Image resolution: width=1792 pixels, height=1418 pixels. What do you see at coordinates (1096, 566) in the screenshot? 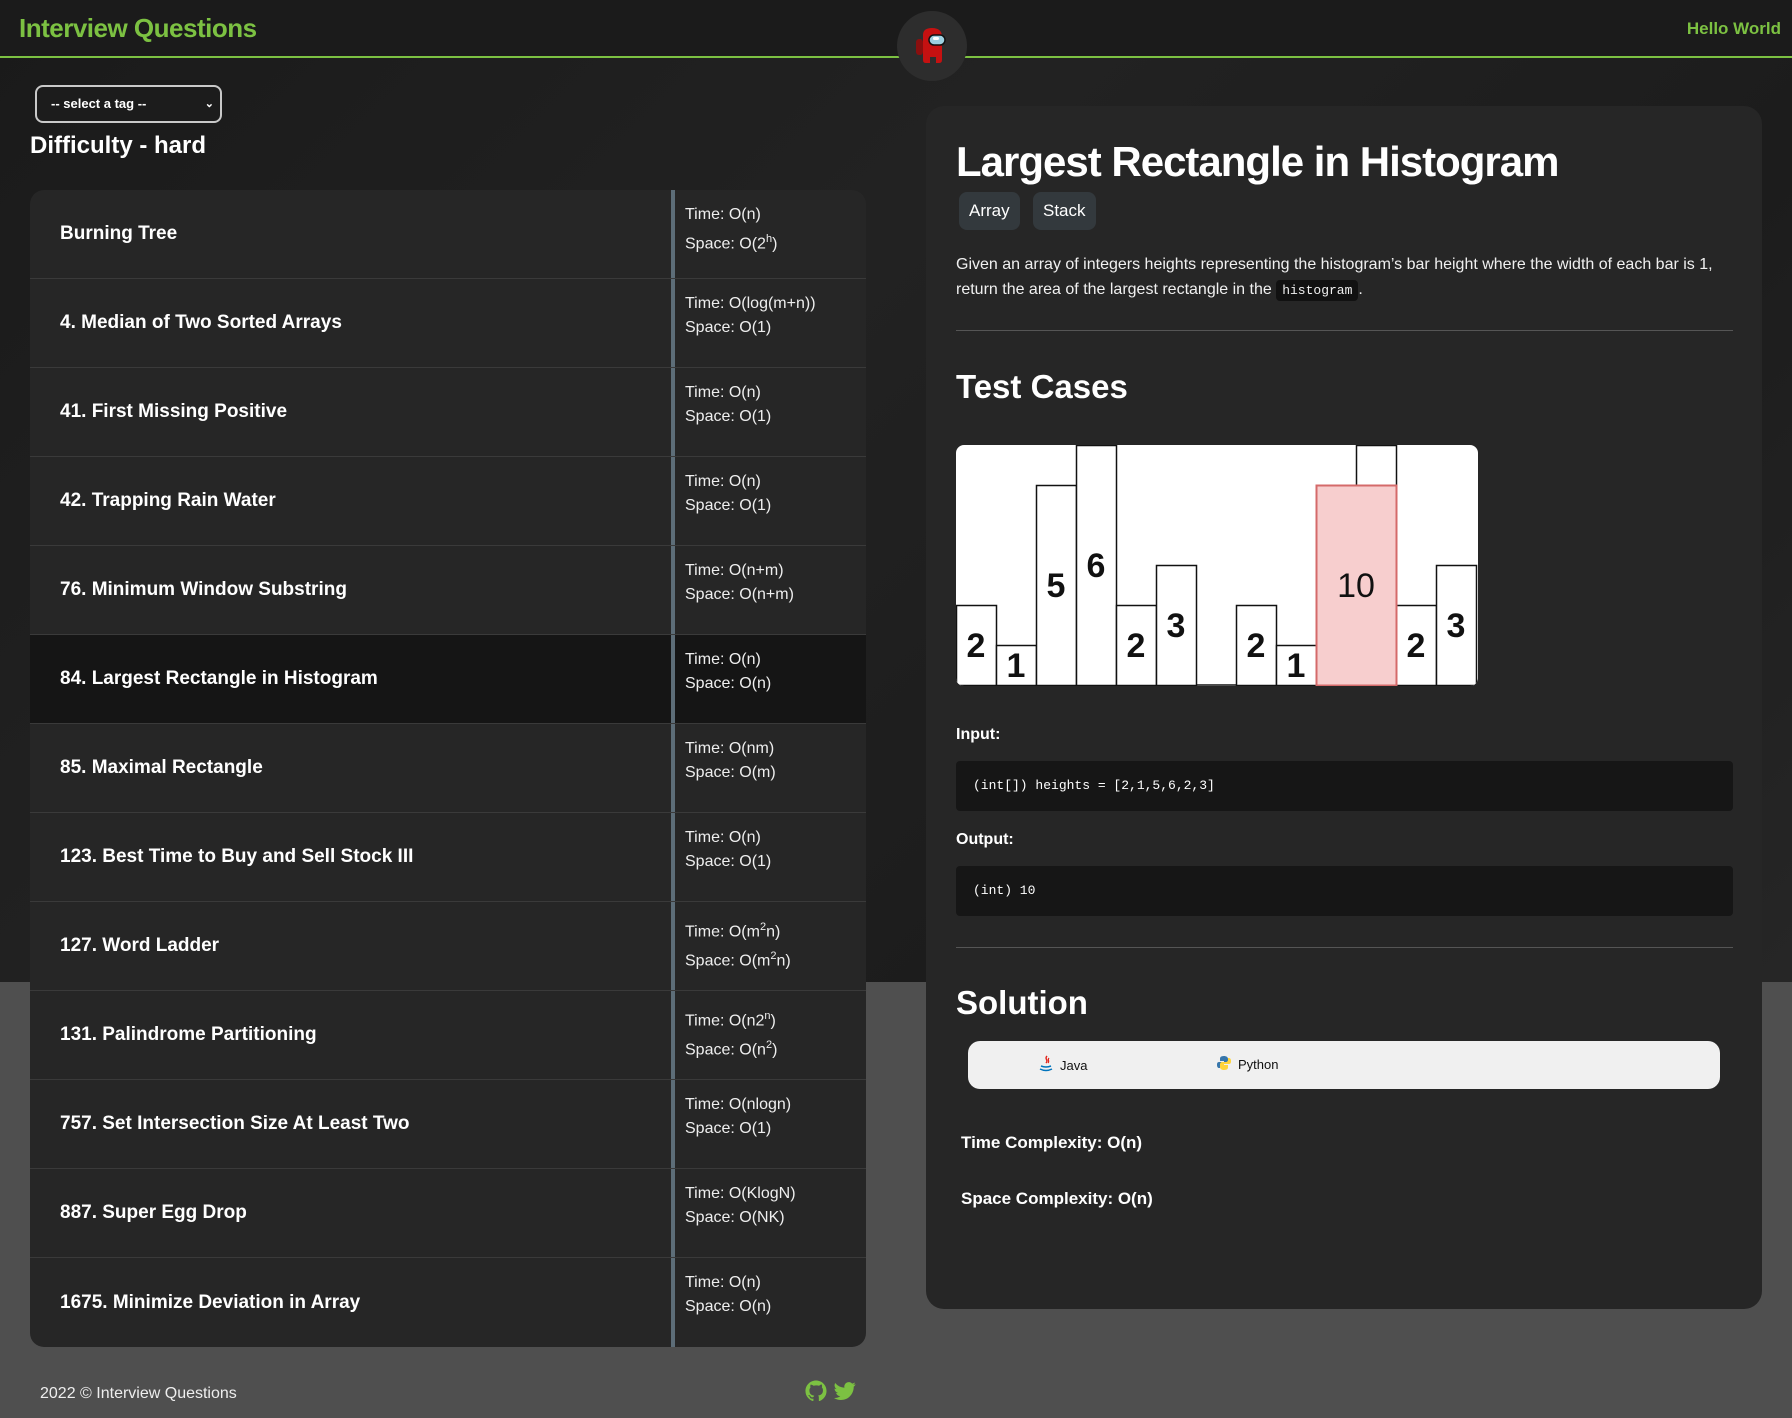
I see `histogram-bar-label: 6` at bounding box center [1096, 566].